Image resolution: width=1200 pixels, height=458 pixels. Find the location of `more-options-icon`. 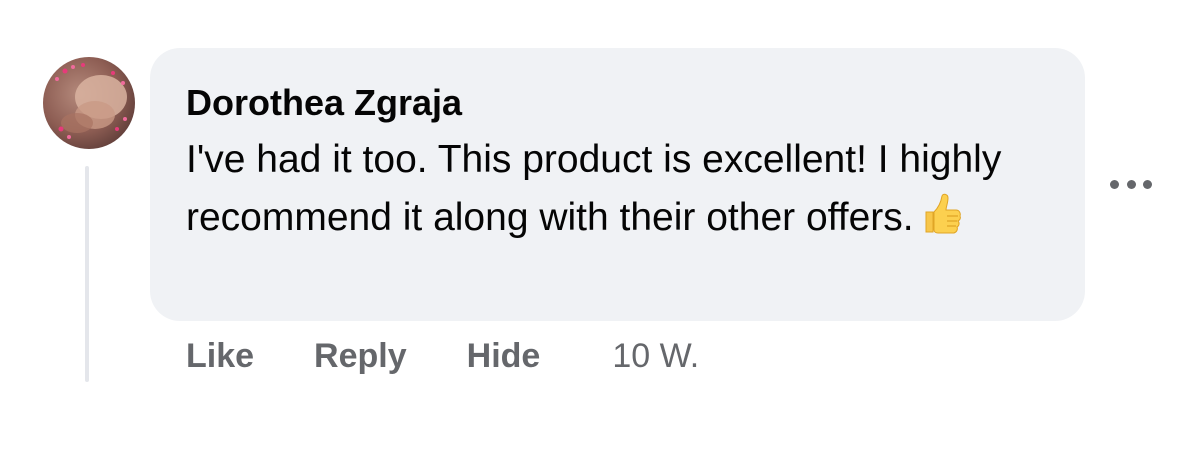

more-options-icon is located at coordinates (1131, 184).